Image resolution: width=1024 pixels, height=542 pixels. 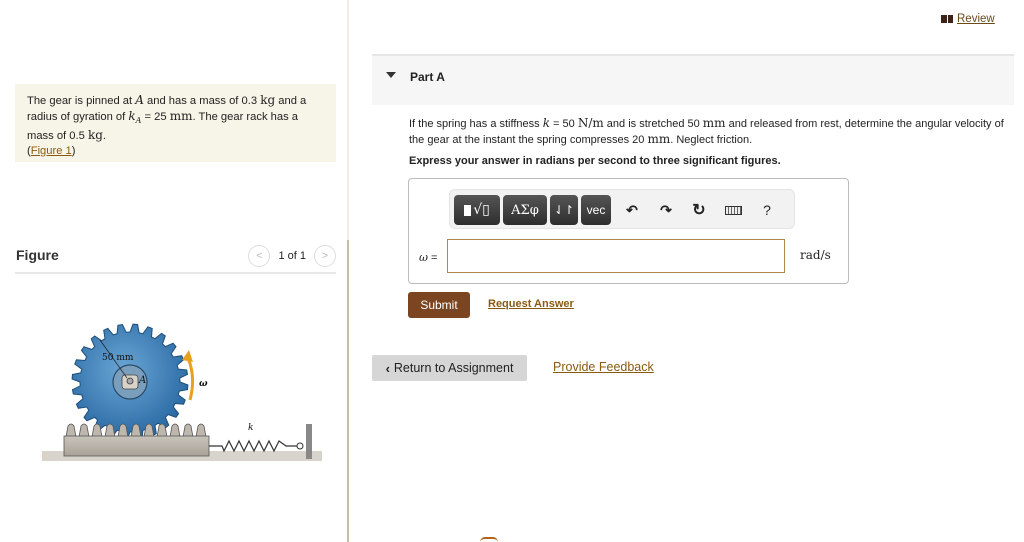 What do you see at coordinates (596, 210) in the screenshot?
I see `vector-button: vec` at bounding box center [596, 210].